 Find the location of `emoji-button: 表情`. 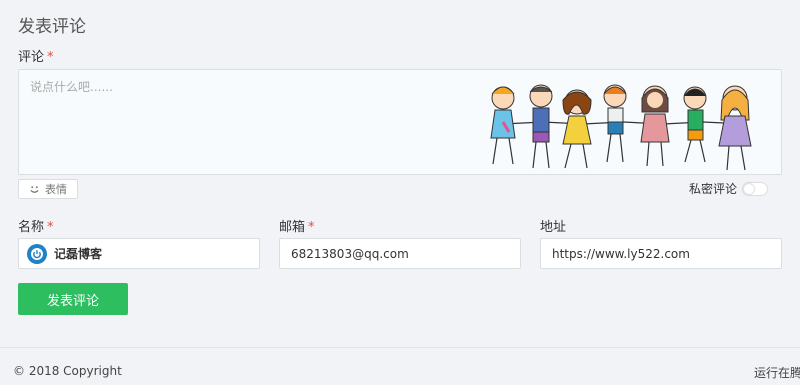

emoji-button: 表情 is located at coordinates (48, 189).